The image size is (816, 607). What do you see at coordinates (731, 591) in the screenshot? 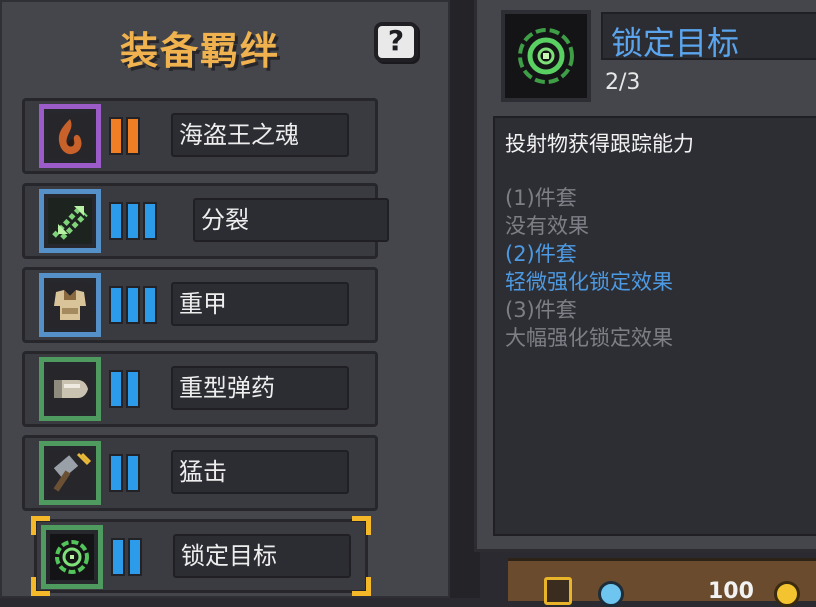
I see `hud-value: 100` at bounding box center [731, 591].